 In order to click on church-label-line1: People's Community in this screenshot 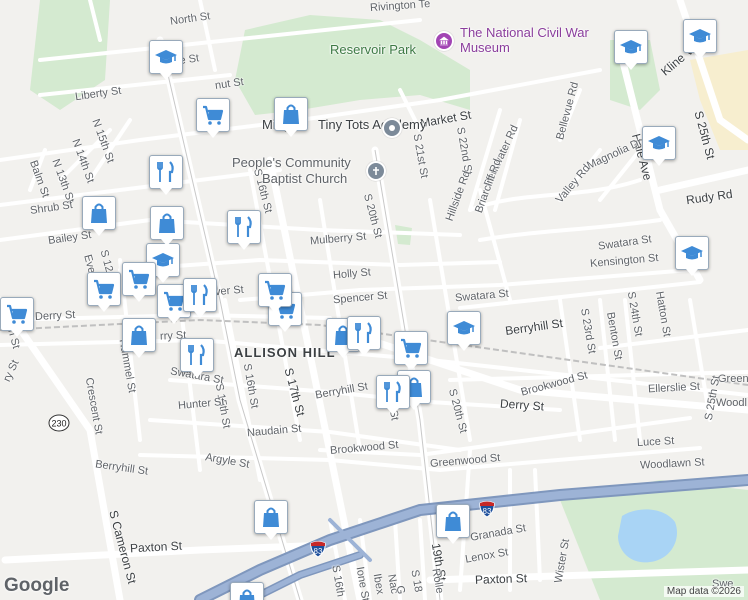, I will do `click(291, 162)`.